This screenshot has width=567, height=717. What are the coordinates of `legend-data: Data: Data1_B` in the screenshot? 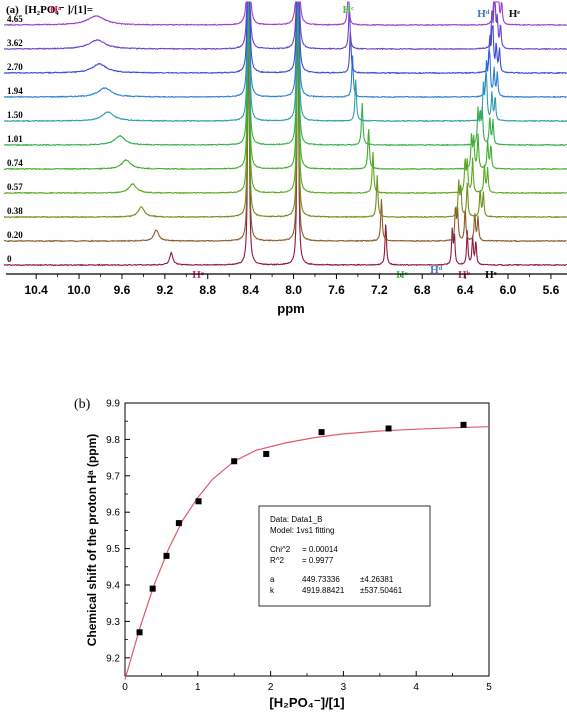 It's located at (296, 519).